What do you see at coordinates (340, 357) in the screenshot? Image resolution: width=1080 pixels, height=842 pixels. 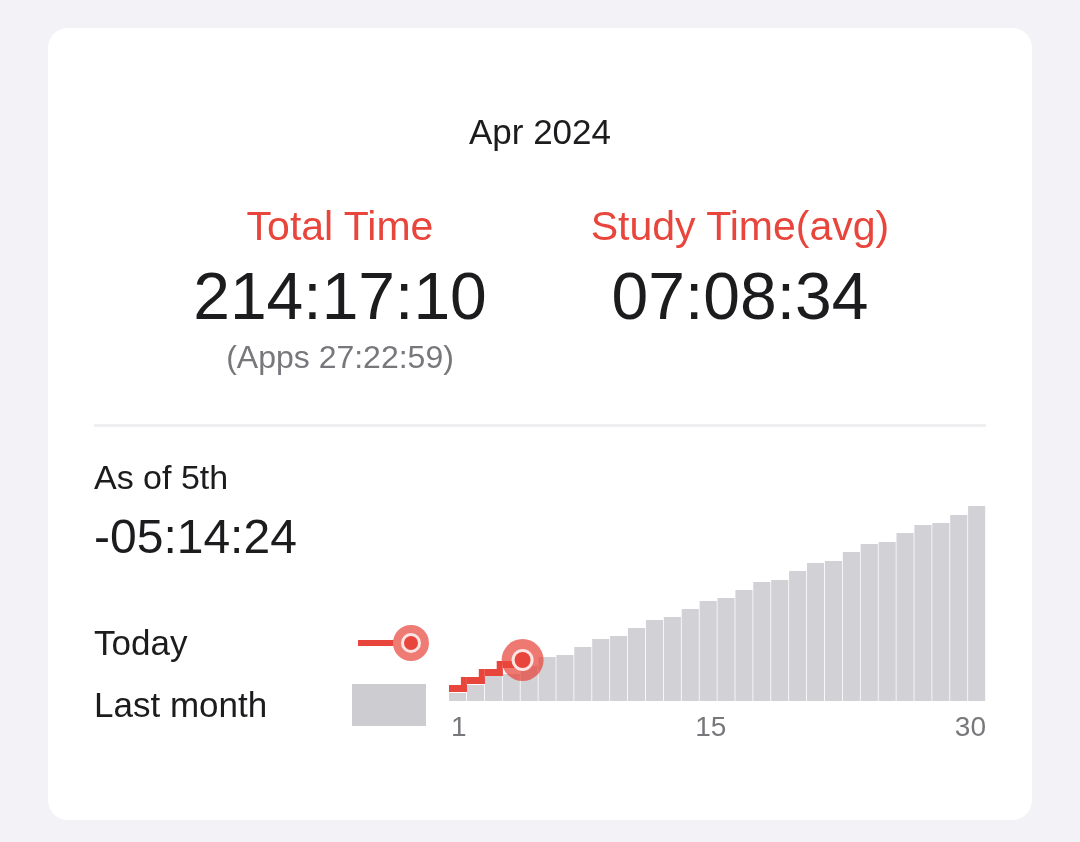 I see `apps-time-note: (Apps 27:22:59)` at bounding box center [340, 357].